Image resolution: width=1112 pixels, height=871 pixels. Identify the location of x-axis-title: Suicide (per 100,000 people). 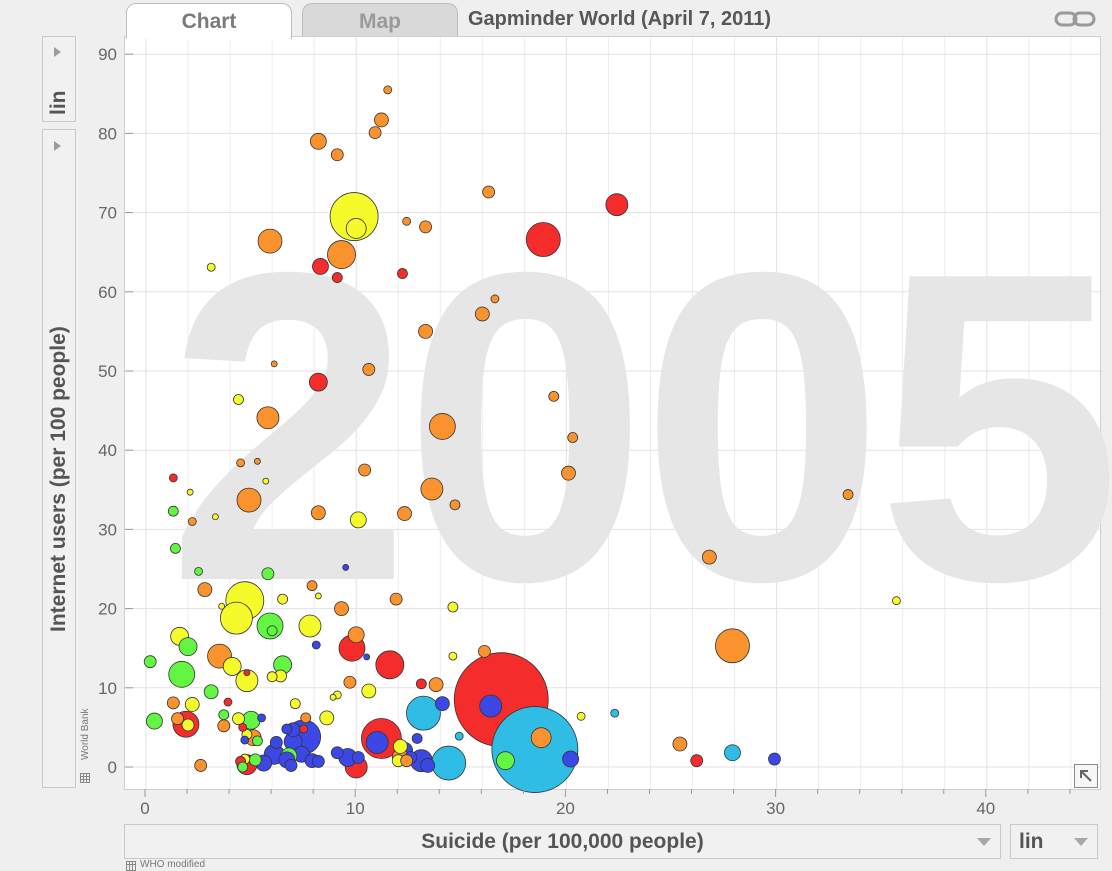
(562, 842).